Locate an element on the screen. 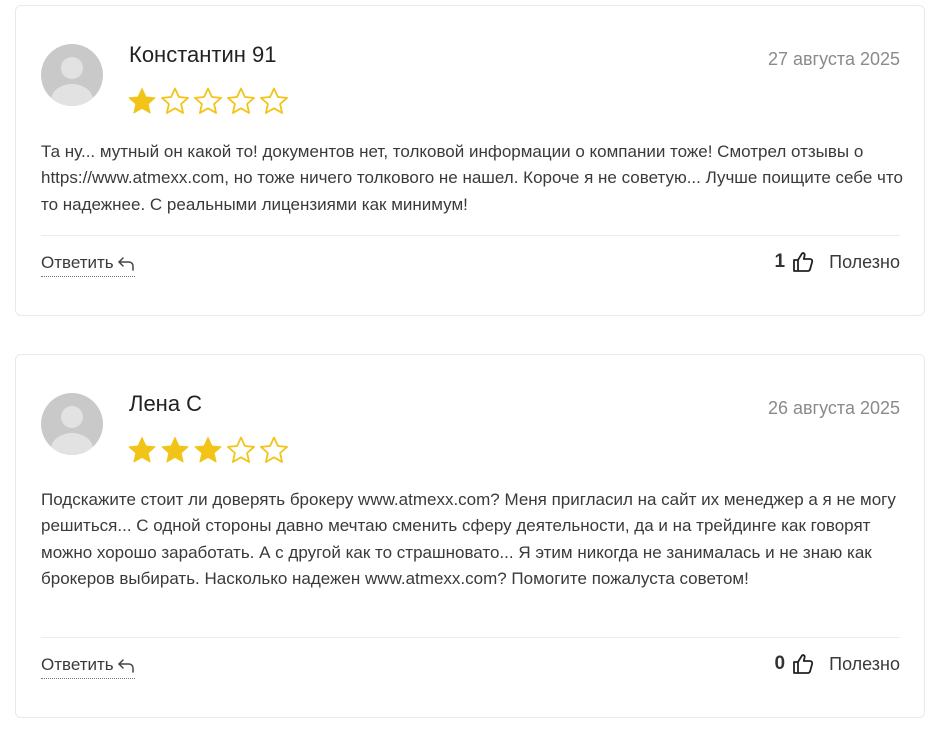  review-date: 27 августа 2025 is located at coordinates (833, 59).